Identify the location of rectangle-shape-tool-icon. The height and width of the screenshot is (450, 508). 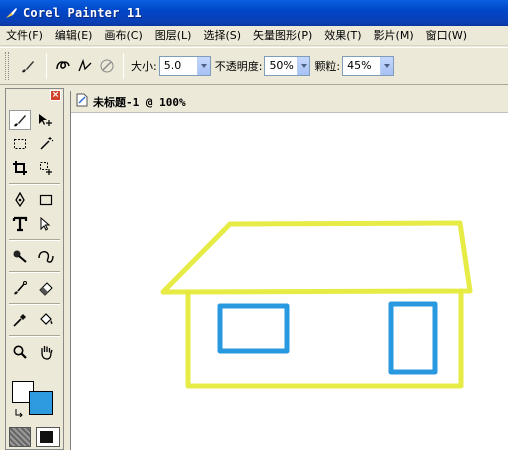
(46, 200).